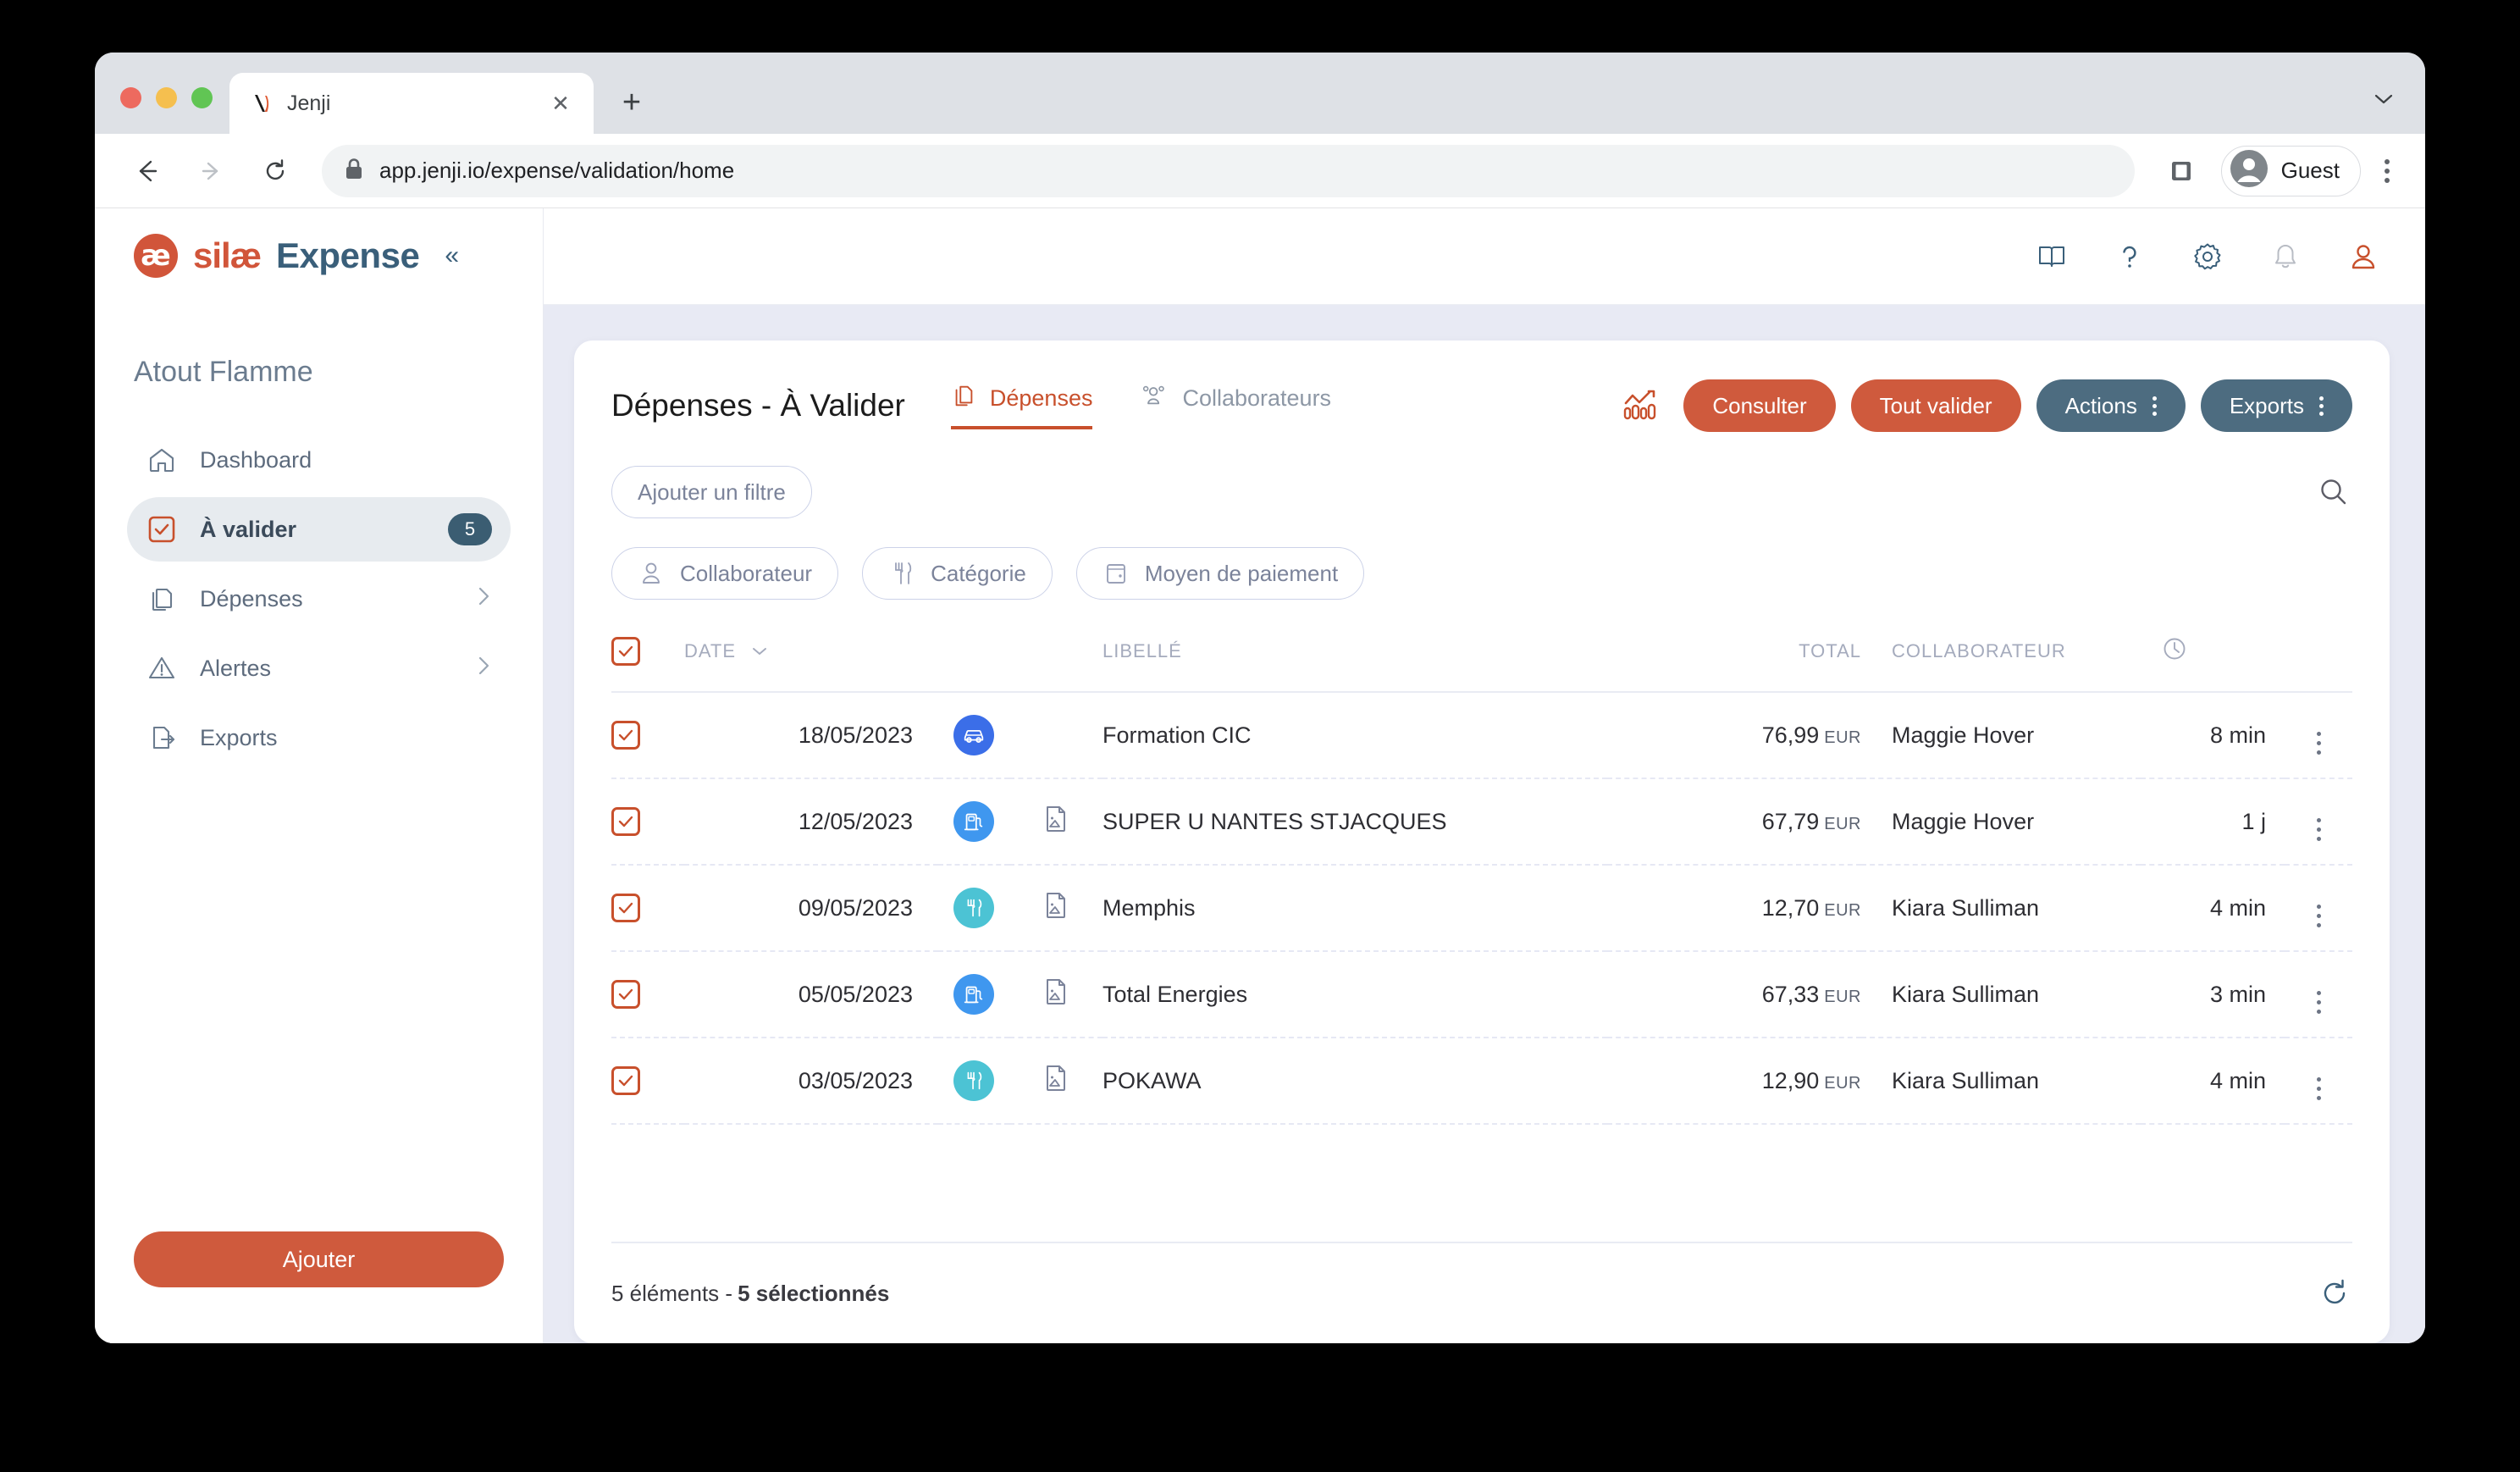 The width and height of the screenshot is (2520, 1472). I want to click on sidebar-item-alertes: Alertes, so click(319, 668).